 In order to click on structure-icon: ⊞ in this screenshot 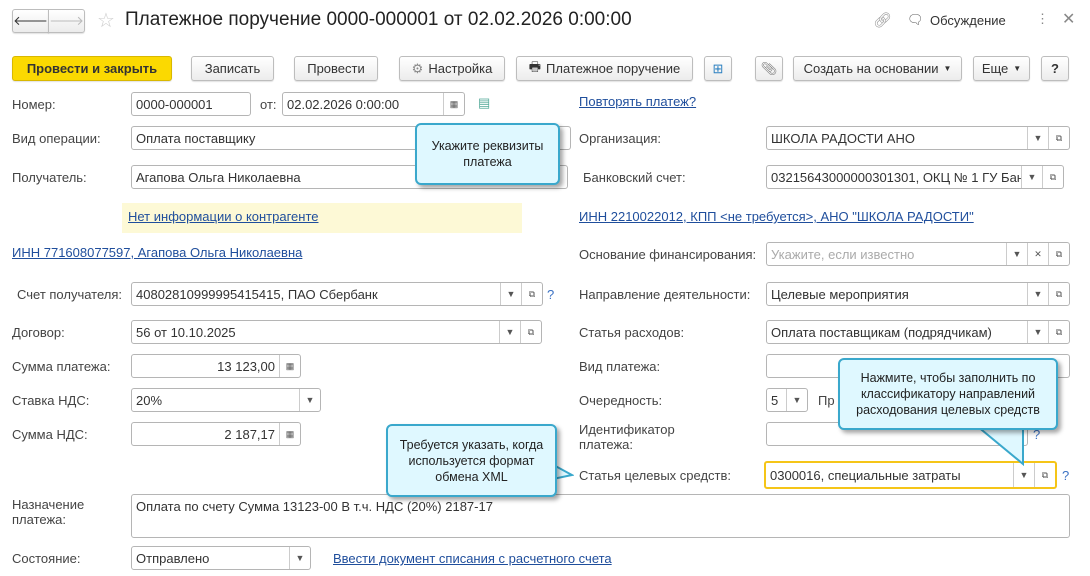, I will do `click(718, 68)`.